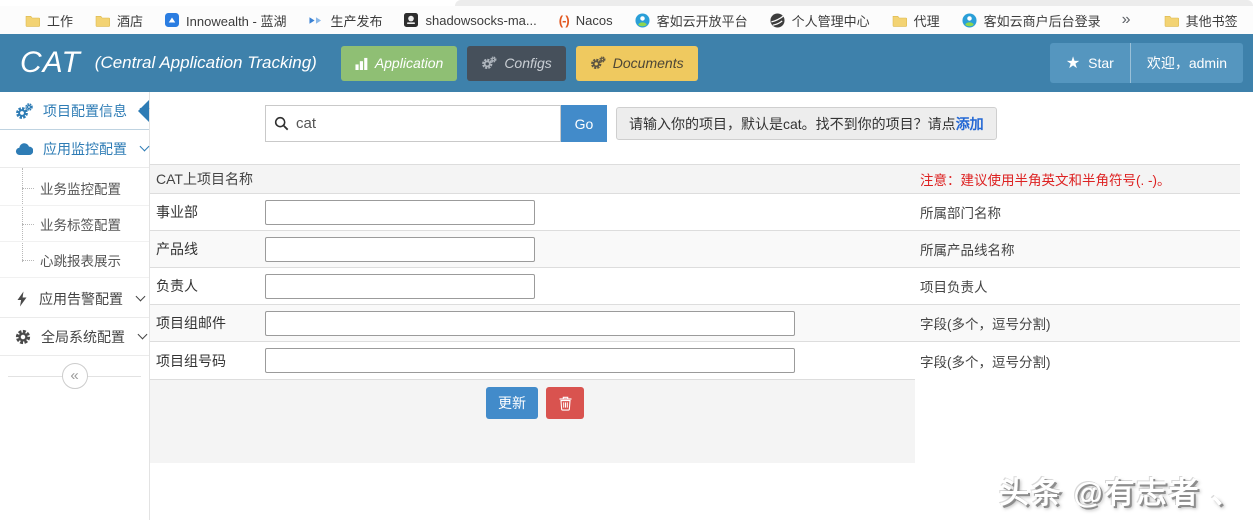  I want to click on globe-icon, so click(777, 20).